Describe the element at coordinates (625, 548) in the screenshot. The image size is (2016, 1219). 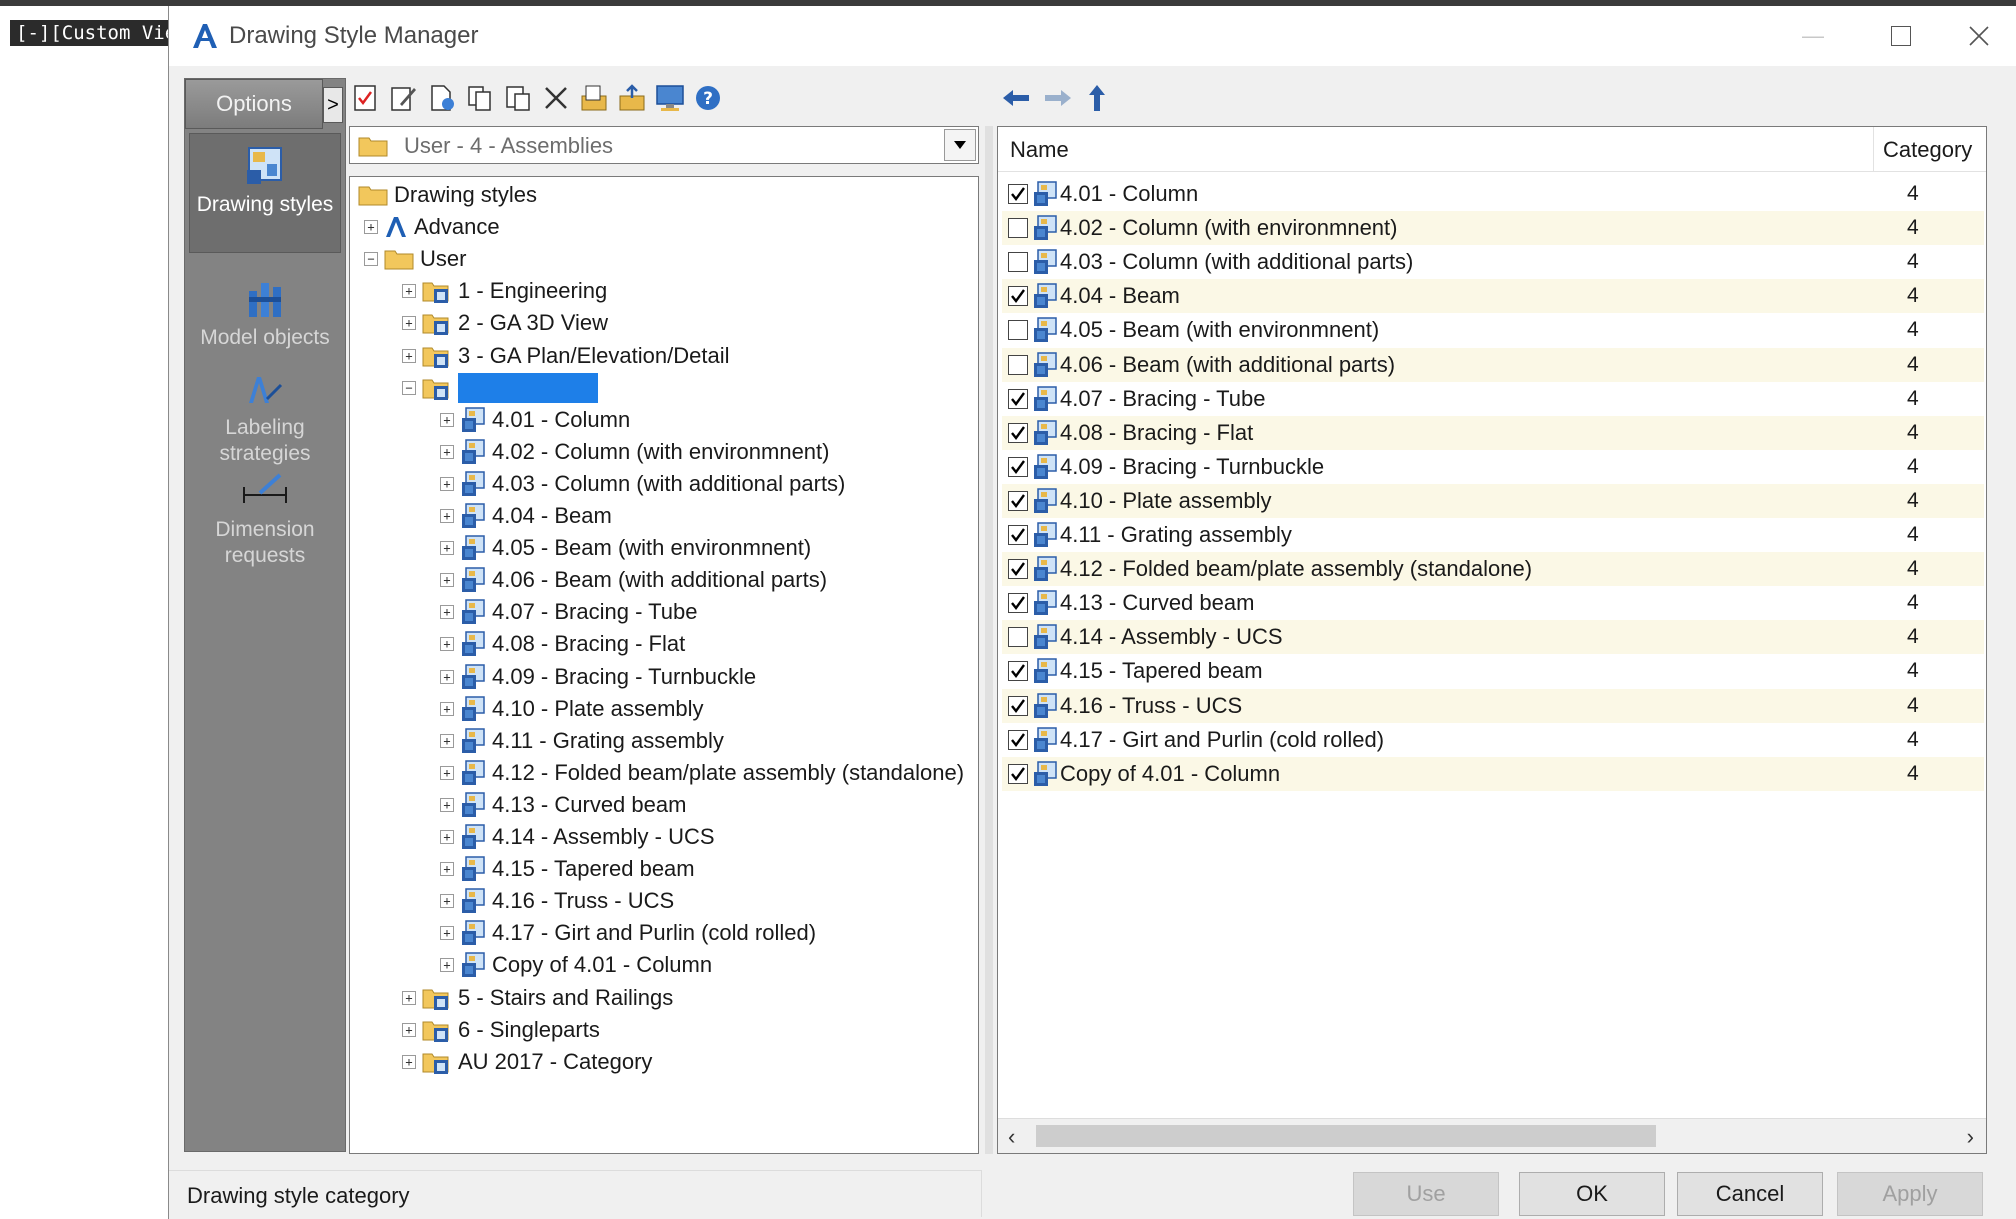
I see `tree-node-style: +4.05 - Beam (with environmnent)` at that location.